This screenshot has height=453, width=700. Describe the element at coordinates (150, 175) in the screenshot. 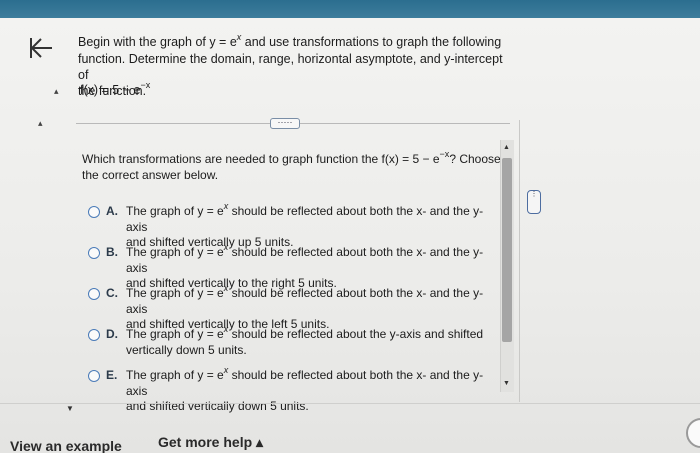

I see `prompt-line2: the correct answer below.` at that location.